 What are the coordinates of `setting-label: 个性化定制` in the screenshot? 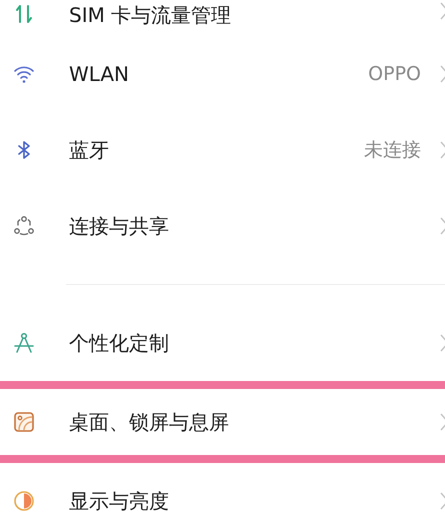 It's located at (119, 343).